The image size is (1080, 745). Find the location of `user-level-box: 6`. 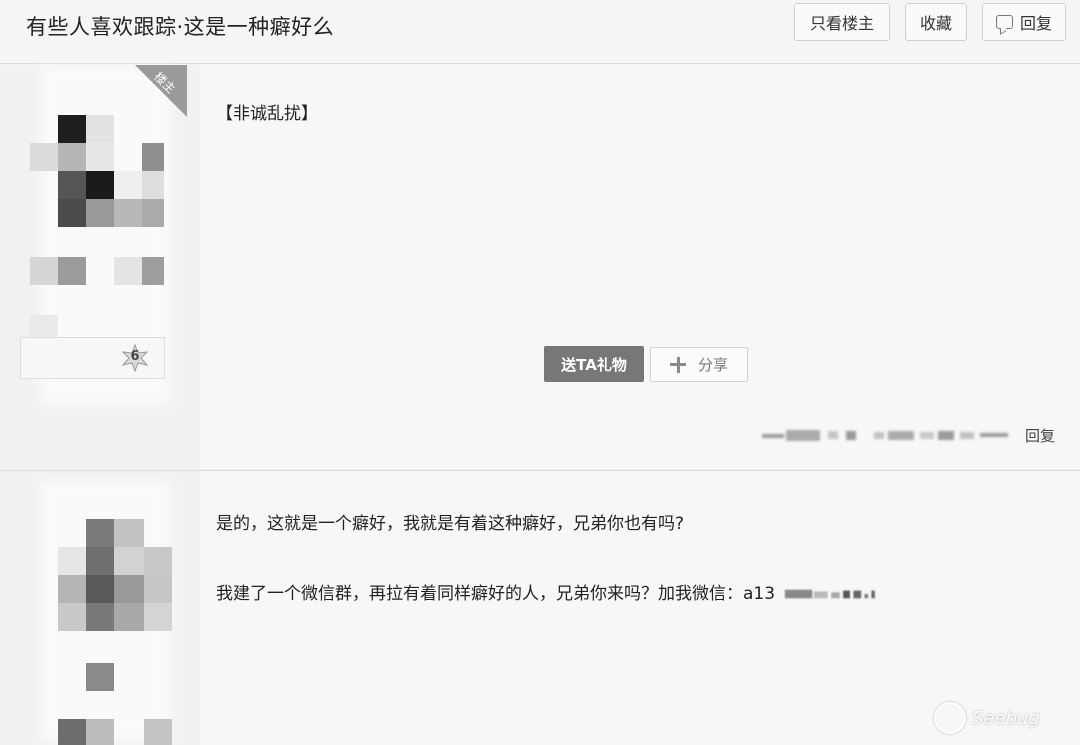

user-level-box: 6 is located at coordinates (92, 358).